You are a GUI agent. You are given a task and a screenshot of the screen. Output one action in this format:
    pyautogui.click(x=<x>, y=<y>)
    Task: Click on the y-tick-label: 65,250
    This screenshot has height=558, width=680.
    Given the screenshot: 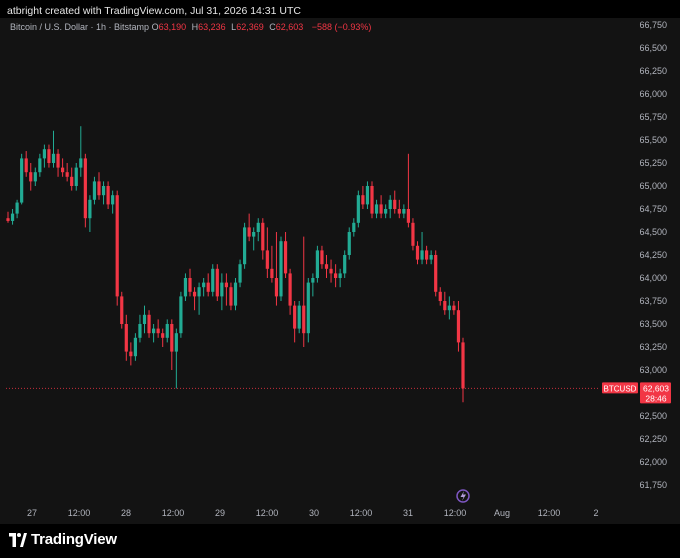 What is the action you would take?
    pyautogui.click(x=653, y=163)
    